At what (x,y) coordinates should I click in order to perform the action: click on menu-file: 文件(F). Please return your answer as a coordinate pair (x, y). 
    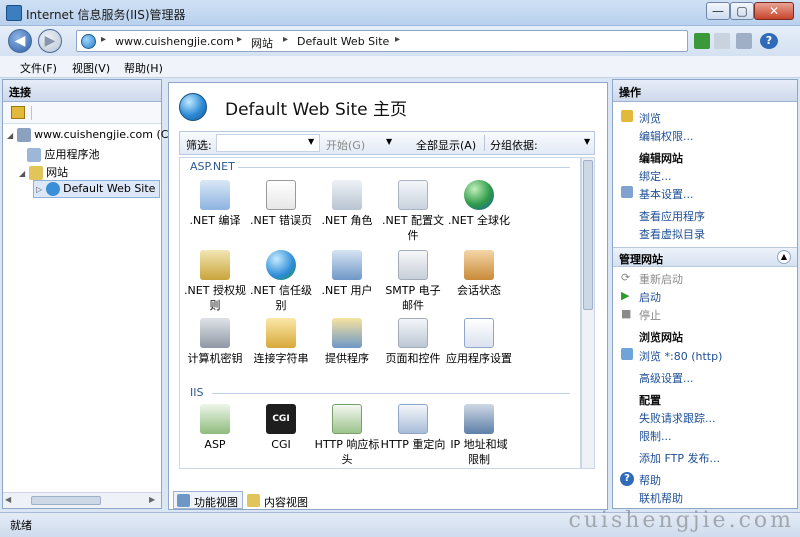
    Looking at the image, I should click on (38, 68).